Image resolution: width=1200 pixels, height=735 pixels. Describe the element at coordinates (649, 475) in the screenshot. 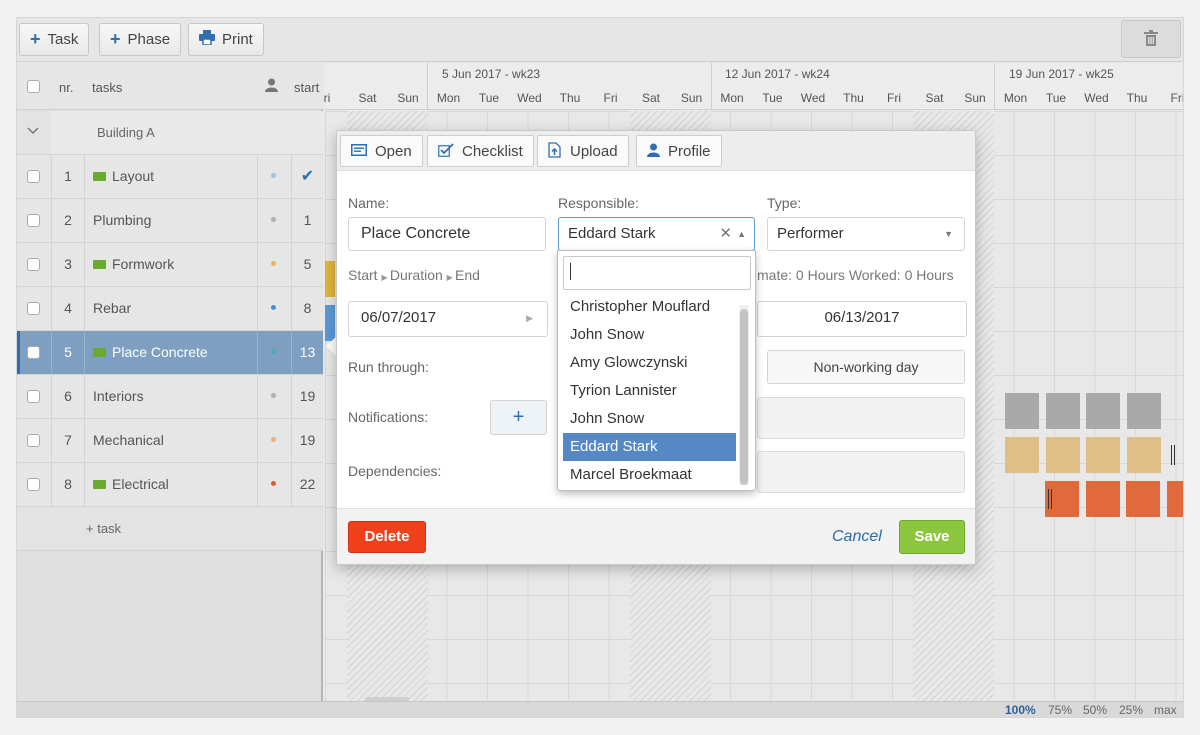

I see `dropdown-option: Marcel Broekmaat` at that location.